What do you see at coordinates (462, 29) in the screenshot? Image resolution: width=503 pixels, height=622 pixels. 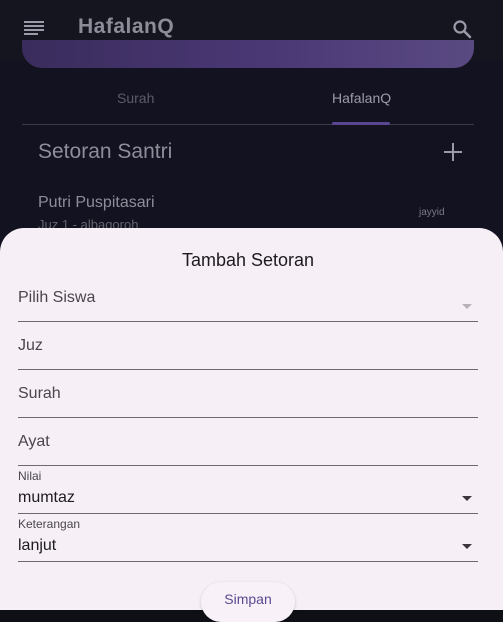 I see `search-icon` at bounding box center [462, 29].